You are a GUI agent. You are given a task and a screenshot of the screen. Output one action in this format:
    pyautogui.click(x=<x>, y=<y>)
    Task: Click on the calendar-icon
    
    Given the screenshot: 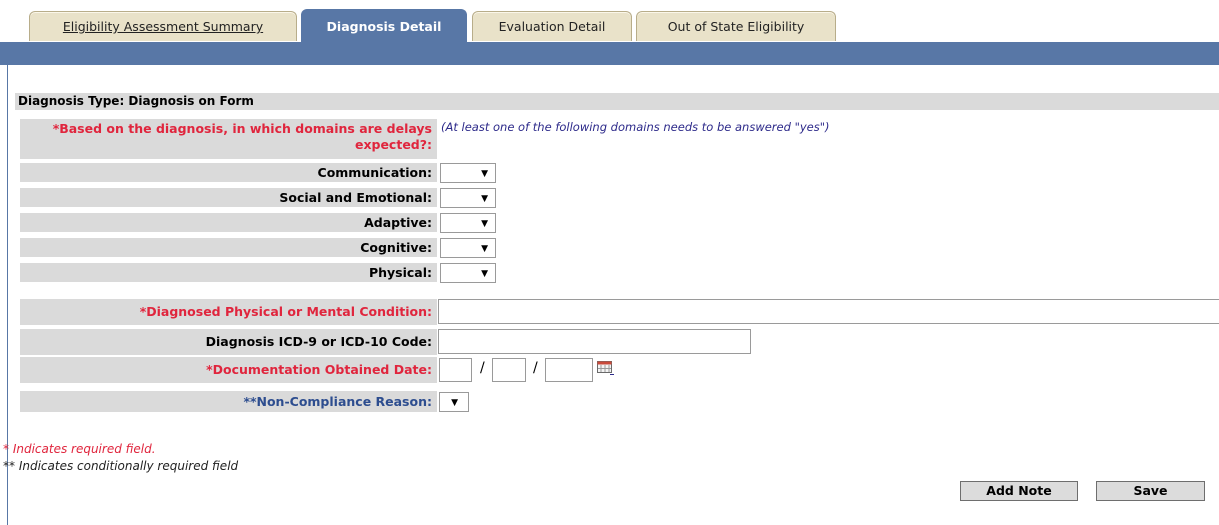 What is the action you would take?
    pyautogui.click(x=605, y=368)
    